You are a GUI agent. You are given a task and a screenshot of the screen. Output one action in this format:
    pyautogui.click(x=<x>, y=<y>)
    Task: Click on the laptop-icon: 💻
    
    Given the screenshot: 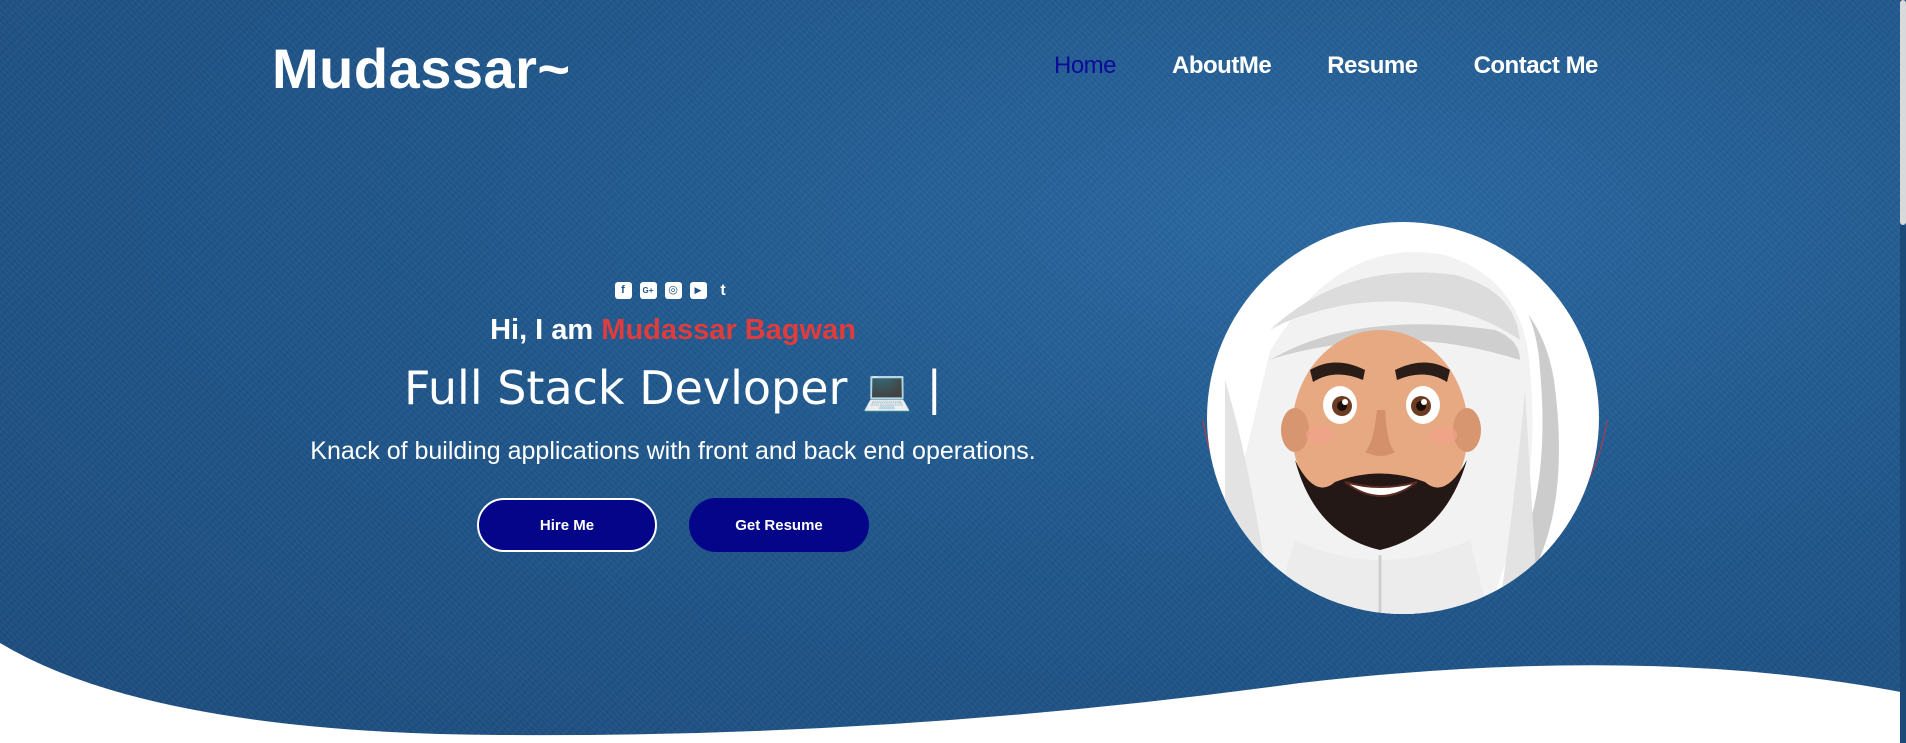 What is the action you would take?
    pyautogui.click(x=887, y=391)
    